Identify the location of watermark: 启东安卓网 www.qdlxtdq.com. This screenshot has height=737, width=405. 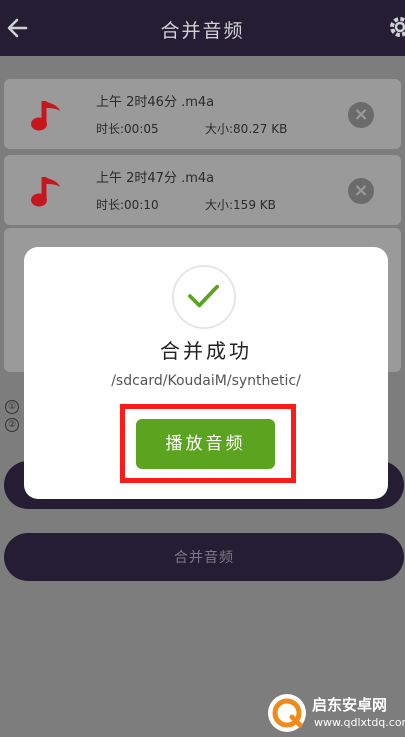
(333, 713).